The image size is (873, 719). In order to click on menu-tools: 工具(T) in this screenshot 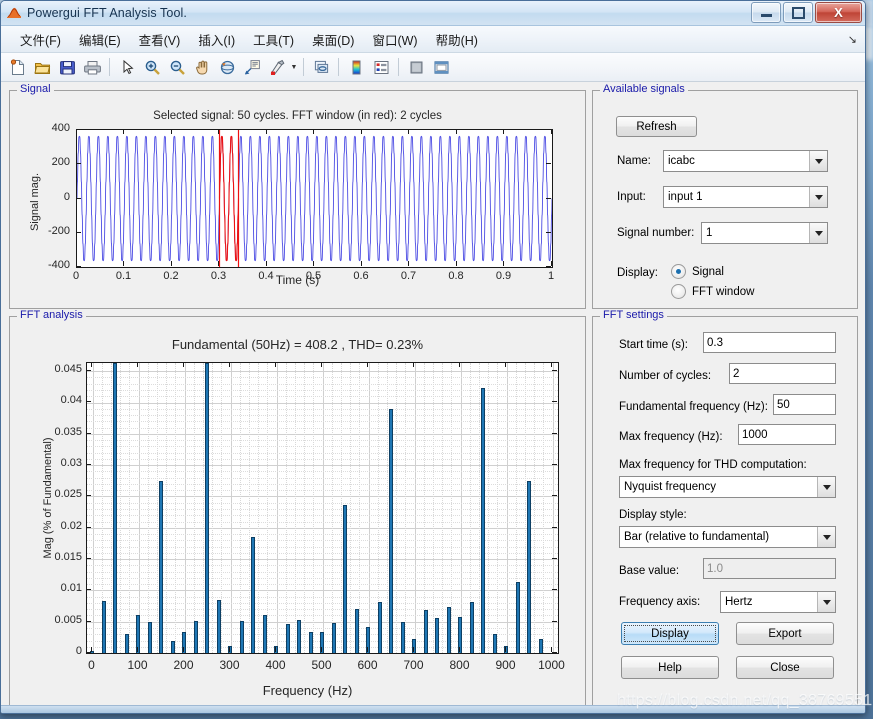, I will do `click(273, 39)`.